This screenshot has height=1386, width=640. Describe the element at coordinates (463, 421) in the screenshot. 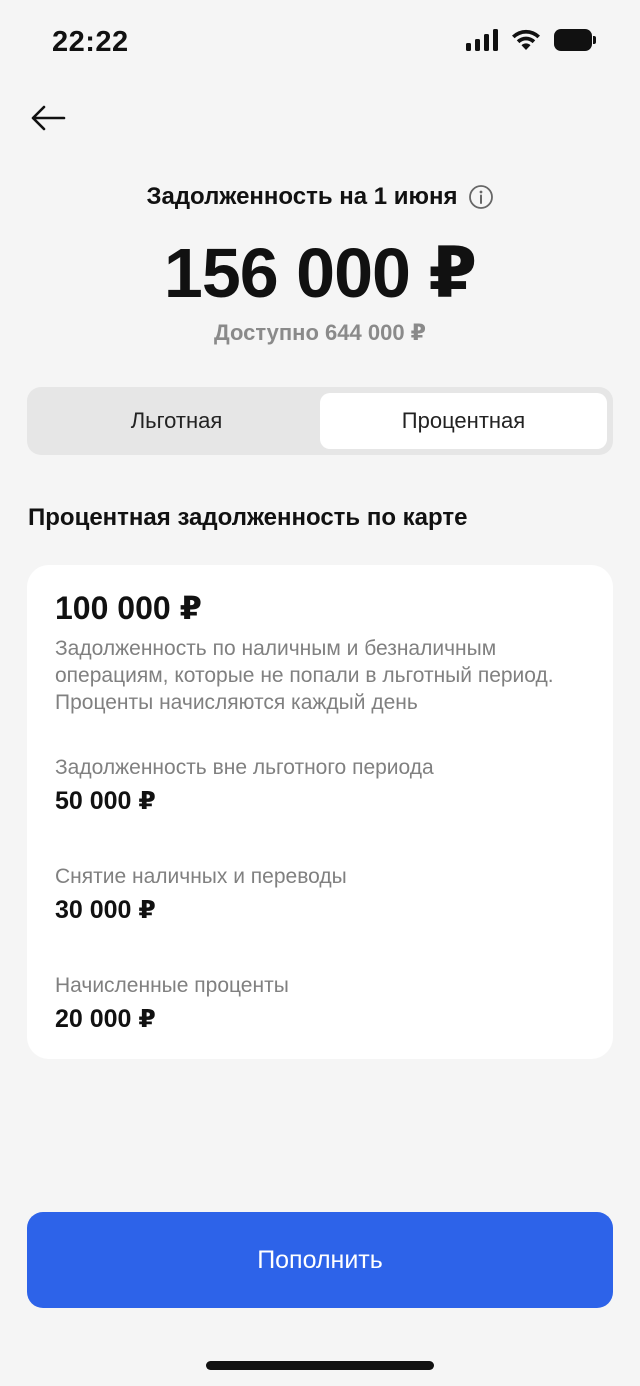

I see `tab-interest: Процентная` at that location.